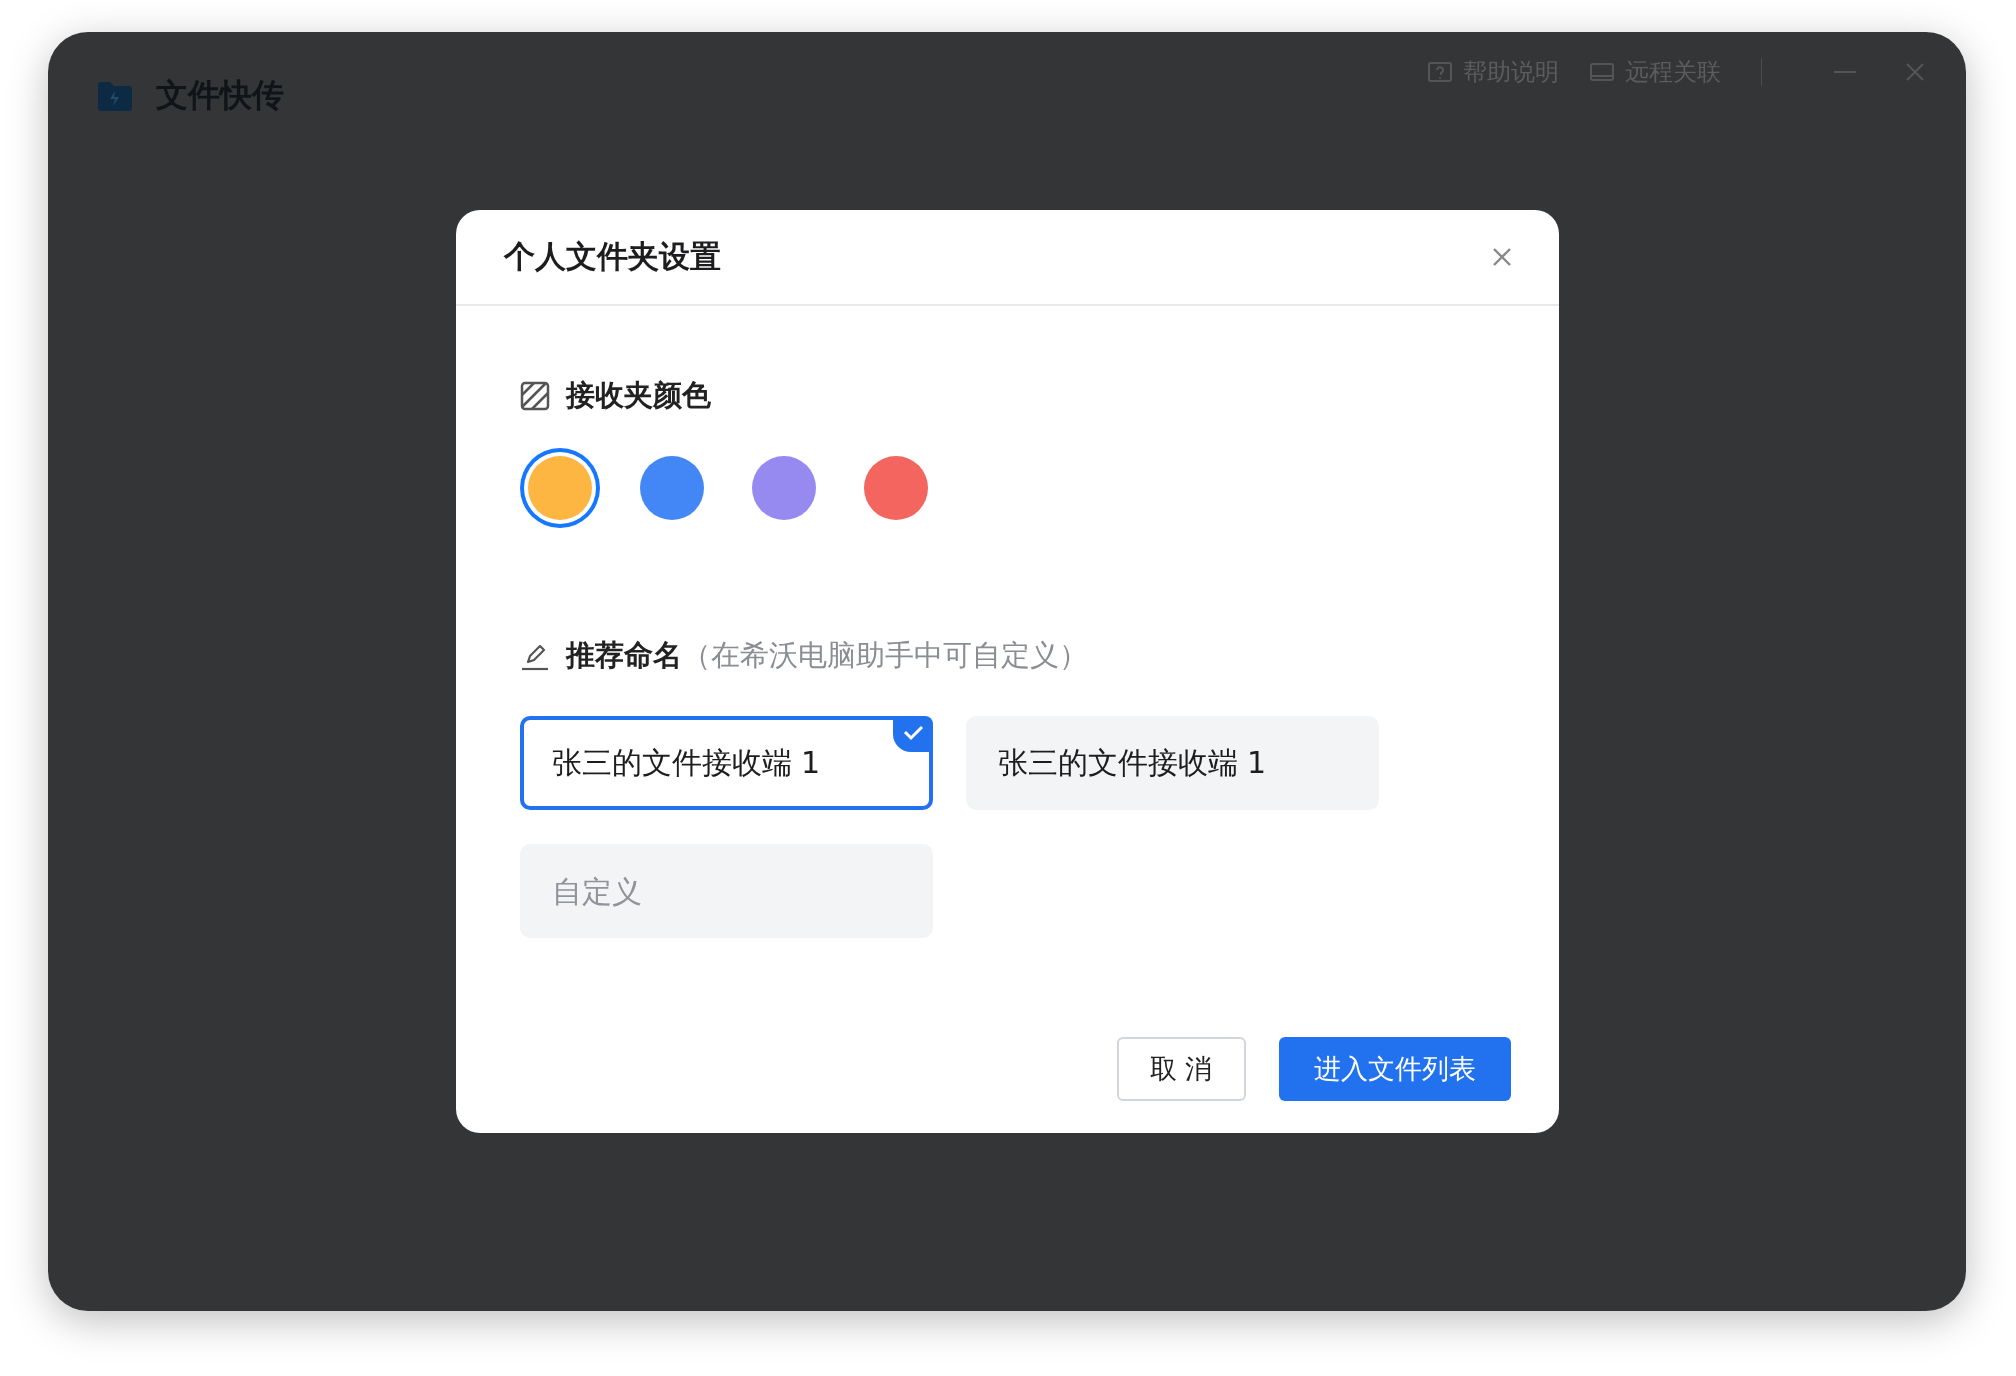  I want to click on check-badge-icon, so click(912, 734).